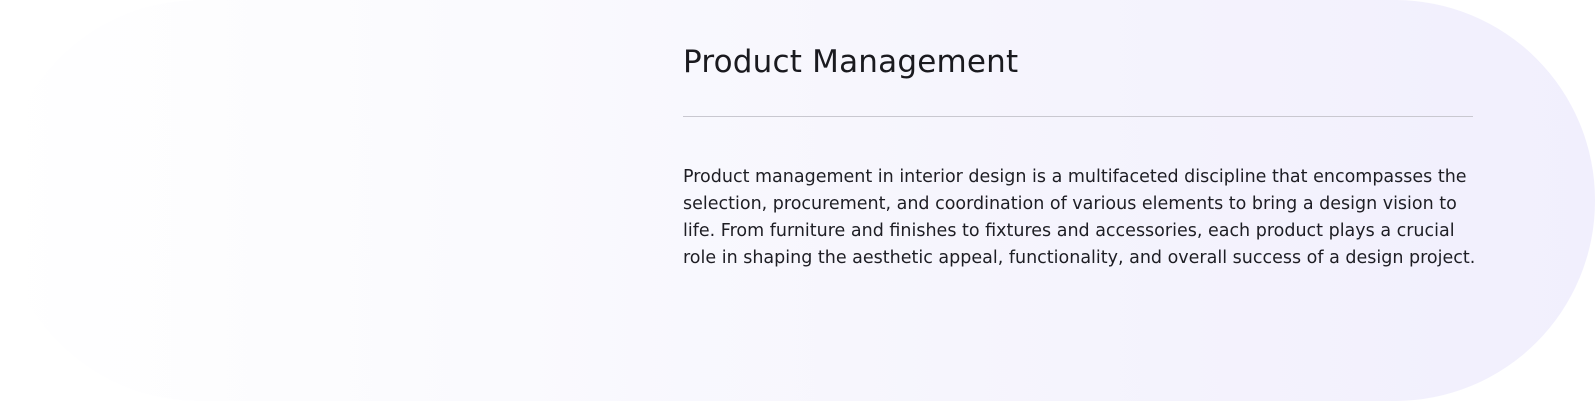 The height and width of the screenshot is (401, 1595). I want to click on title-divider, so click(1078, 116).